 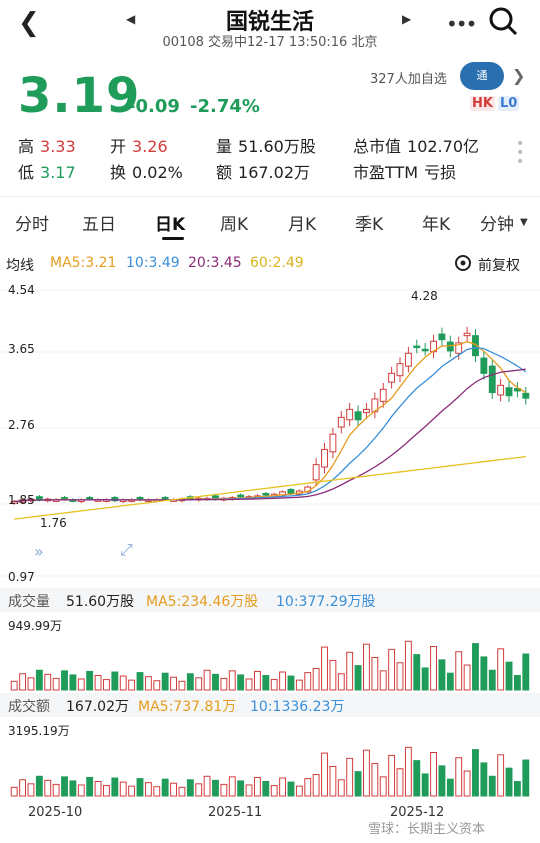 What do you see at coordinates (235, 812) in the screenshot?
I see `date-label-nov: 2025-11` at bounding box center [235, 812].